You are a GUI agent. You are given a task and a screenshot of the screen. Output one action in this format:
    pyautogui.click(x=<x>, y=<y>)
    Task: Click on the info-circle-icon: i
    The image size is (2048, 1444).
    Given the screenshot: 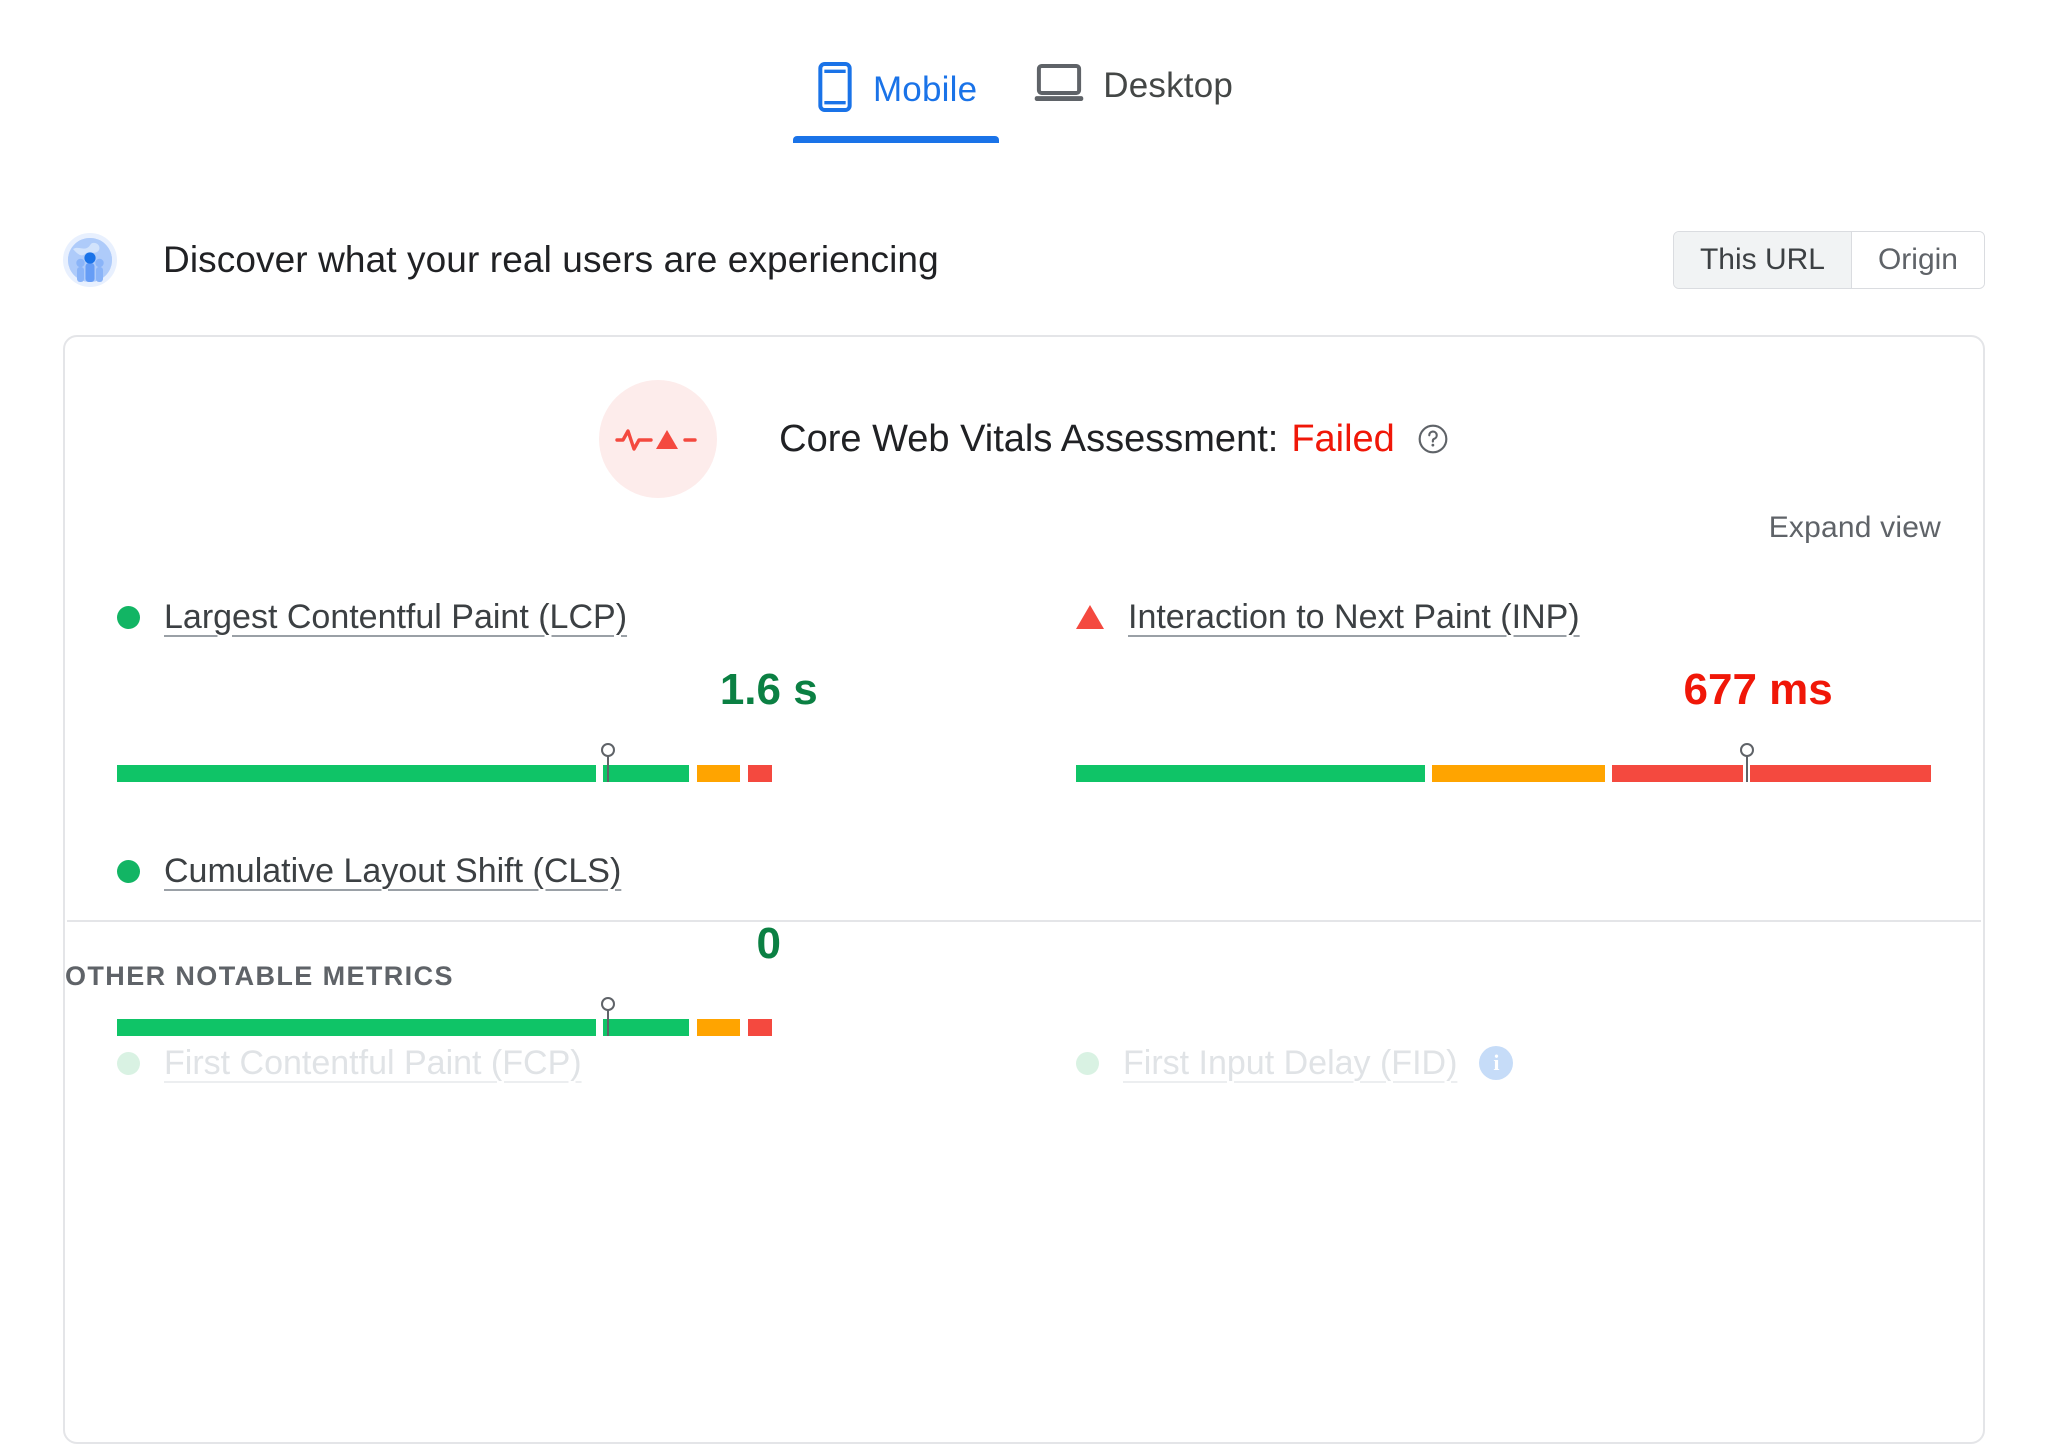 What is the action you would take?
    pyautogui.click(x=1496, y=1063)
    